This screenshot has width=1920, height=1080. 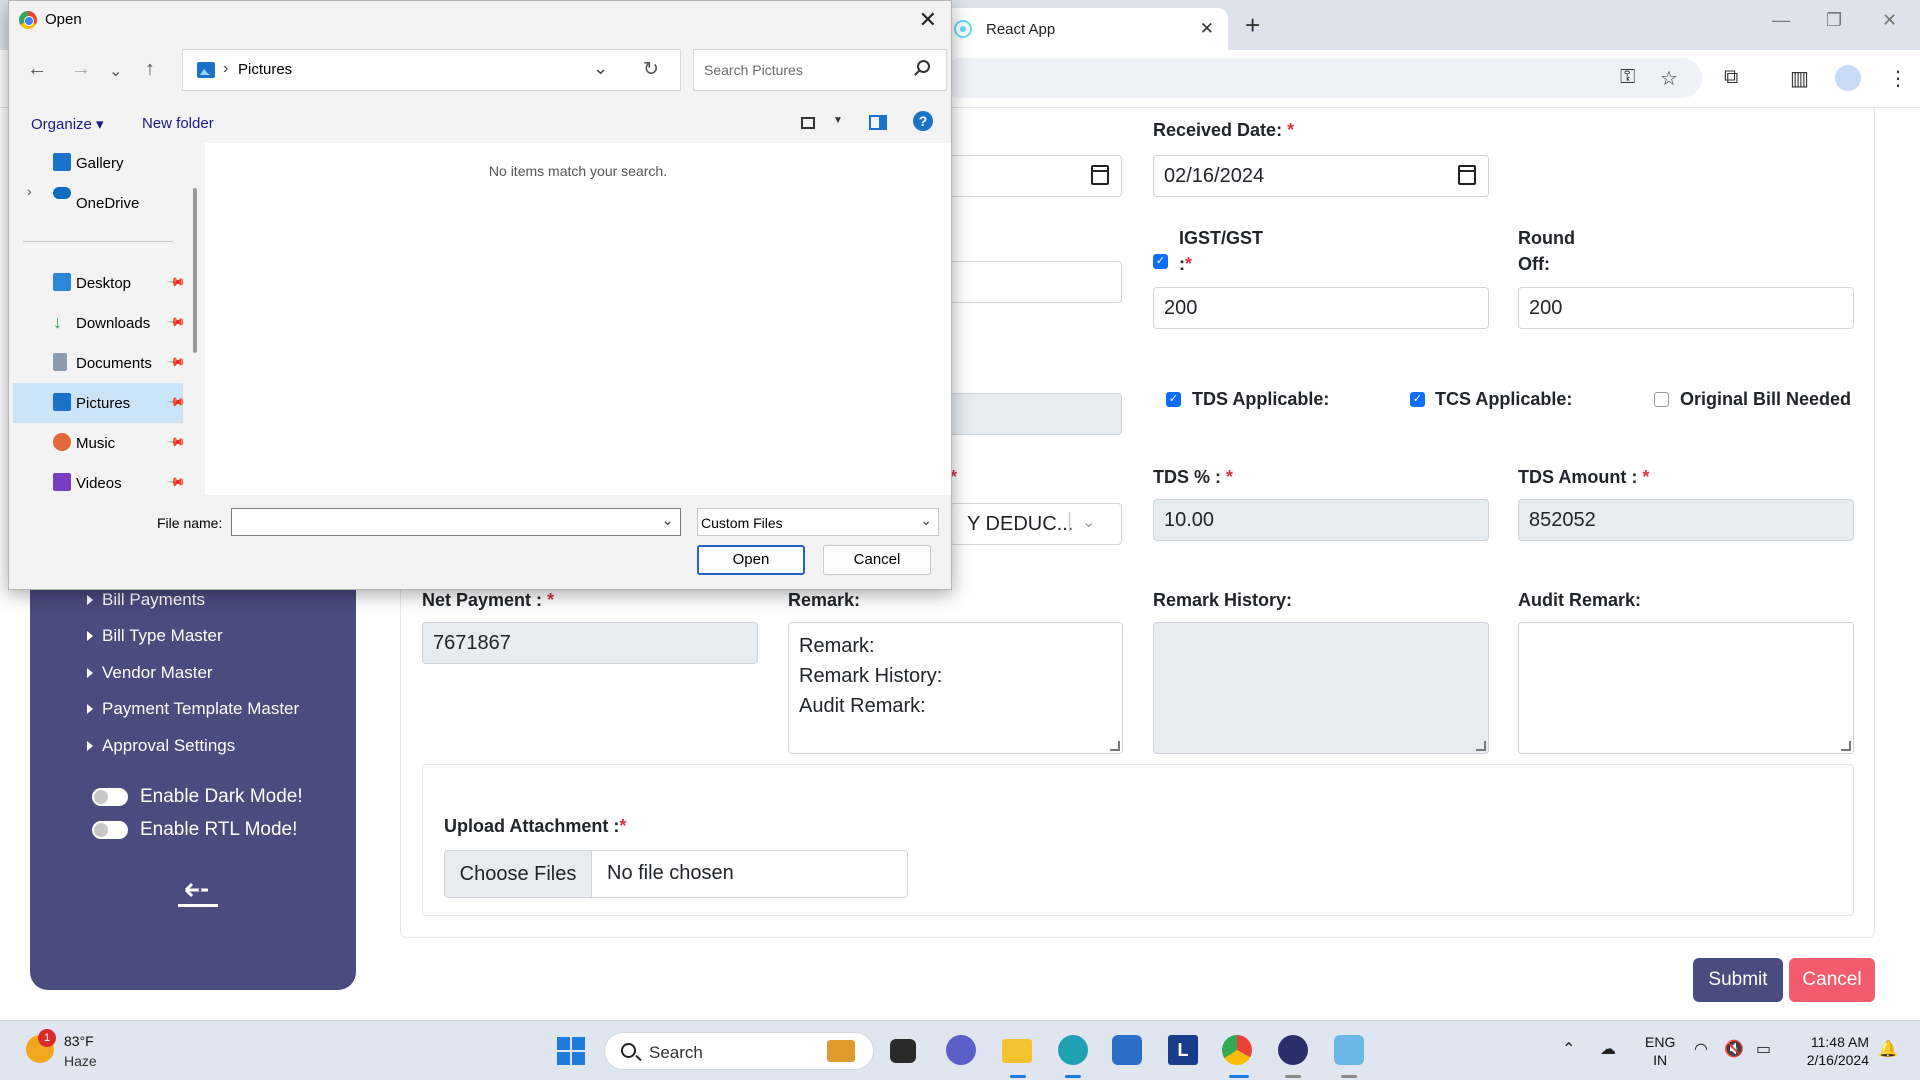 I want to click on sidebar-item-approval-settings: Approval Settings, so click(x=161, y=746).